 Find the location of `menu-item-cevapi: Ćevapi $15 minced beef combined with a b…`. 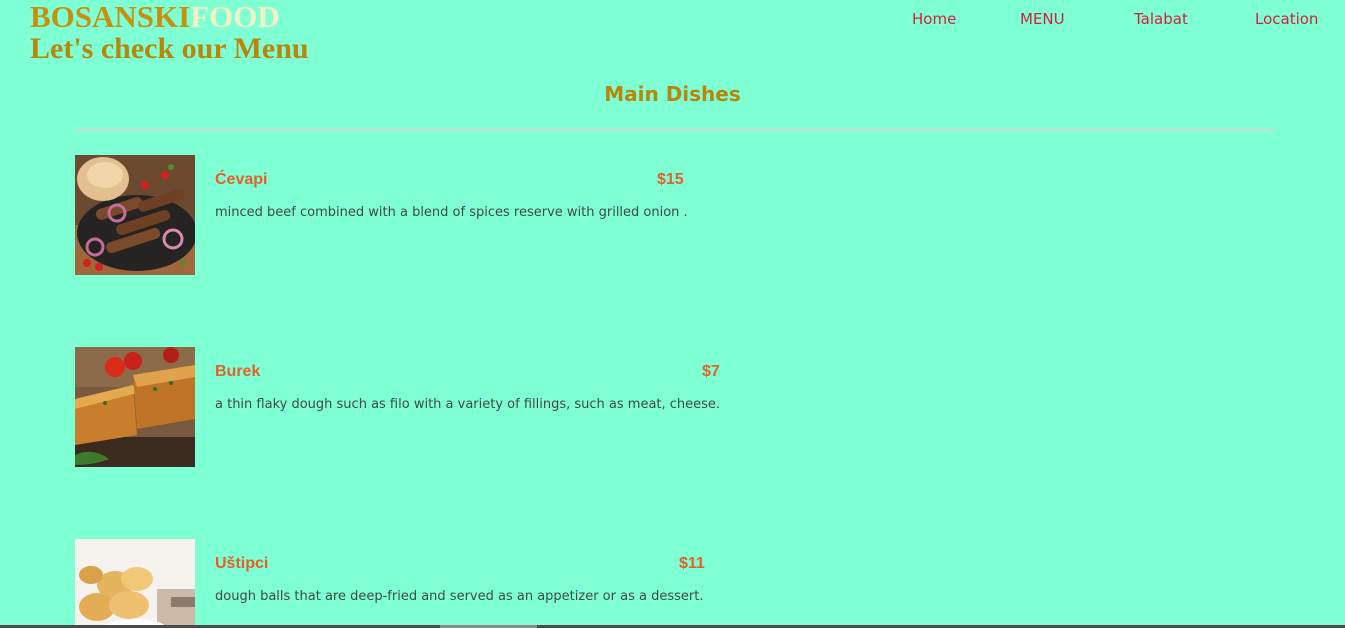

menu-item-cevapi: Ćevapi $15 minced beef combined with a b… is located at coordinates (425, 215).